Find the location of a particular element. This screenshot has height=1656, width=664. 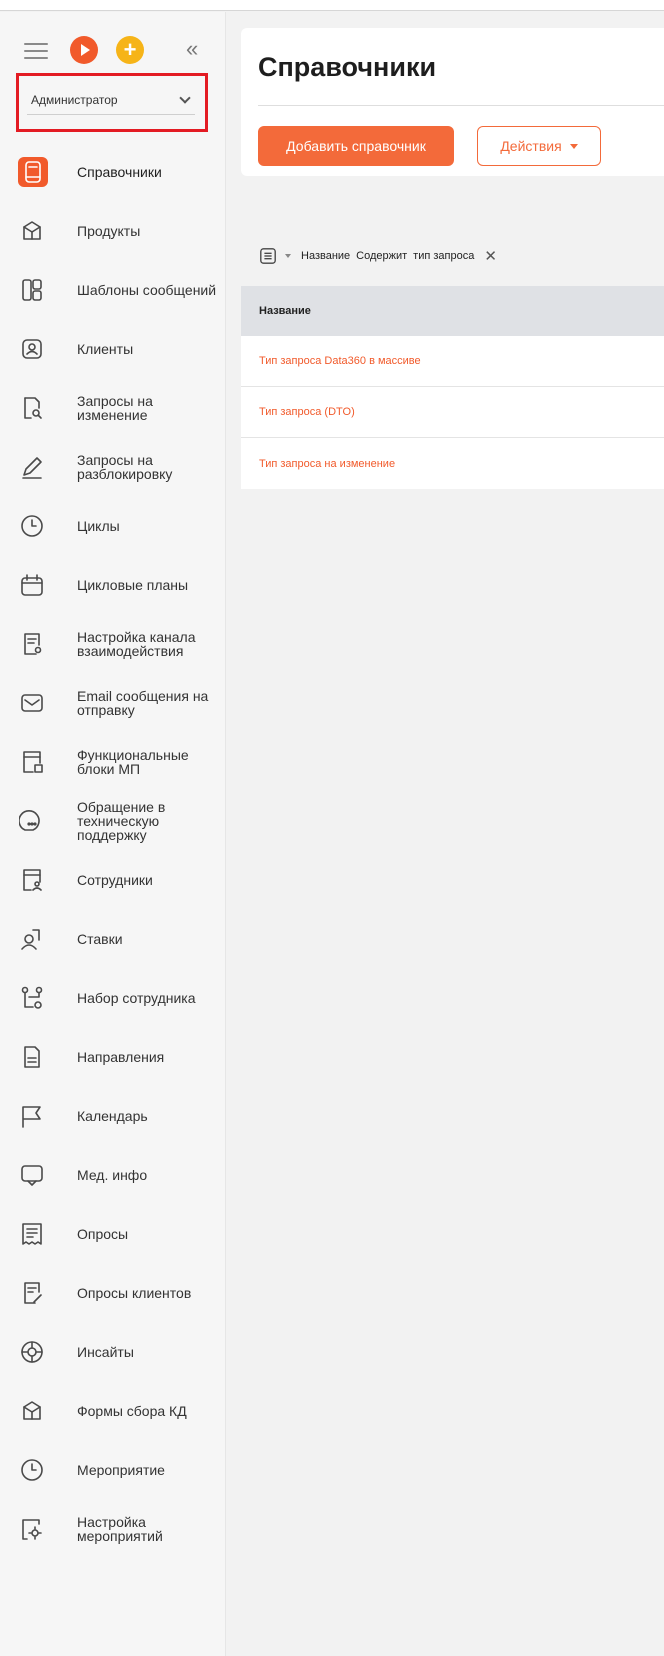

sidebar-item-label: Опросы клиентов is located at coordinates (134, 1292).